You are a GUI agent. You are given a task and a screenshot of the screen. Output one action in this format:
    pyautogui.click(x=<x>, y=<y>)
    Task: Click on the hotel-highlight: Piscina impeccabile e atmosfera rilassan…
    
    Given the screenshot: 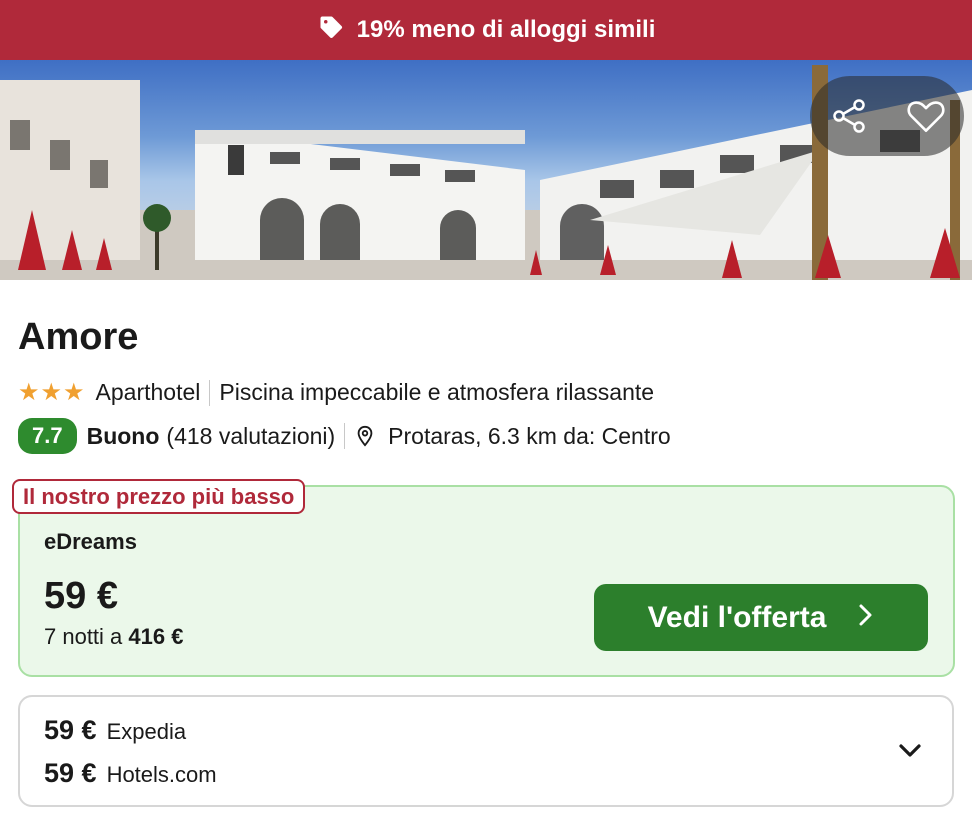 What is the action you would take?
    pyautogui.click(x=437, y=392)
    